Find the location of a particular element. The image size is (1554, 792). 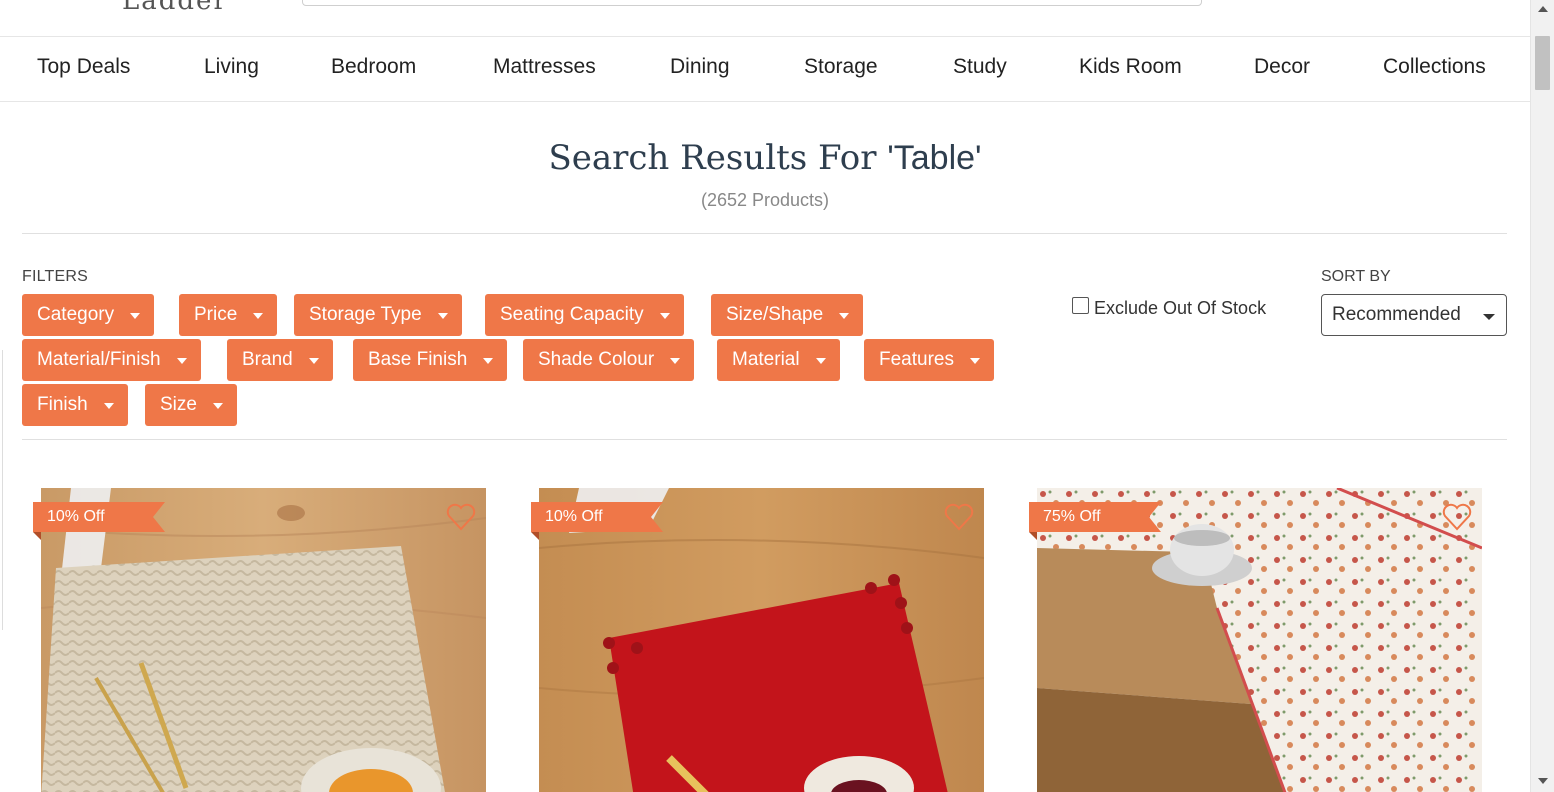

filter-label: Seating Capacity is located at coordinates (572, 314).